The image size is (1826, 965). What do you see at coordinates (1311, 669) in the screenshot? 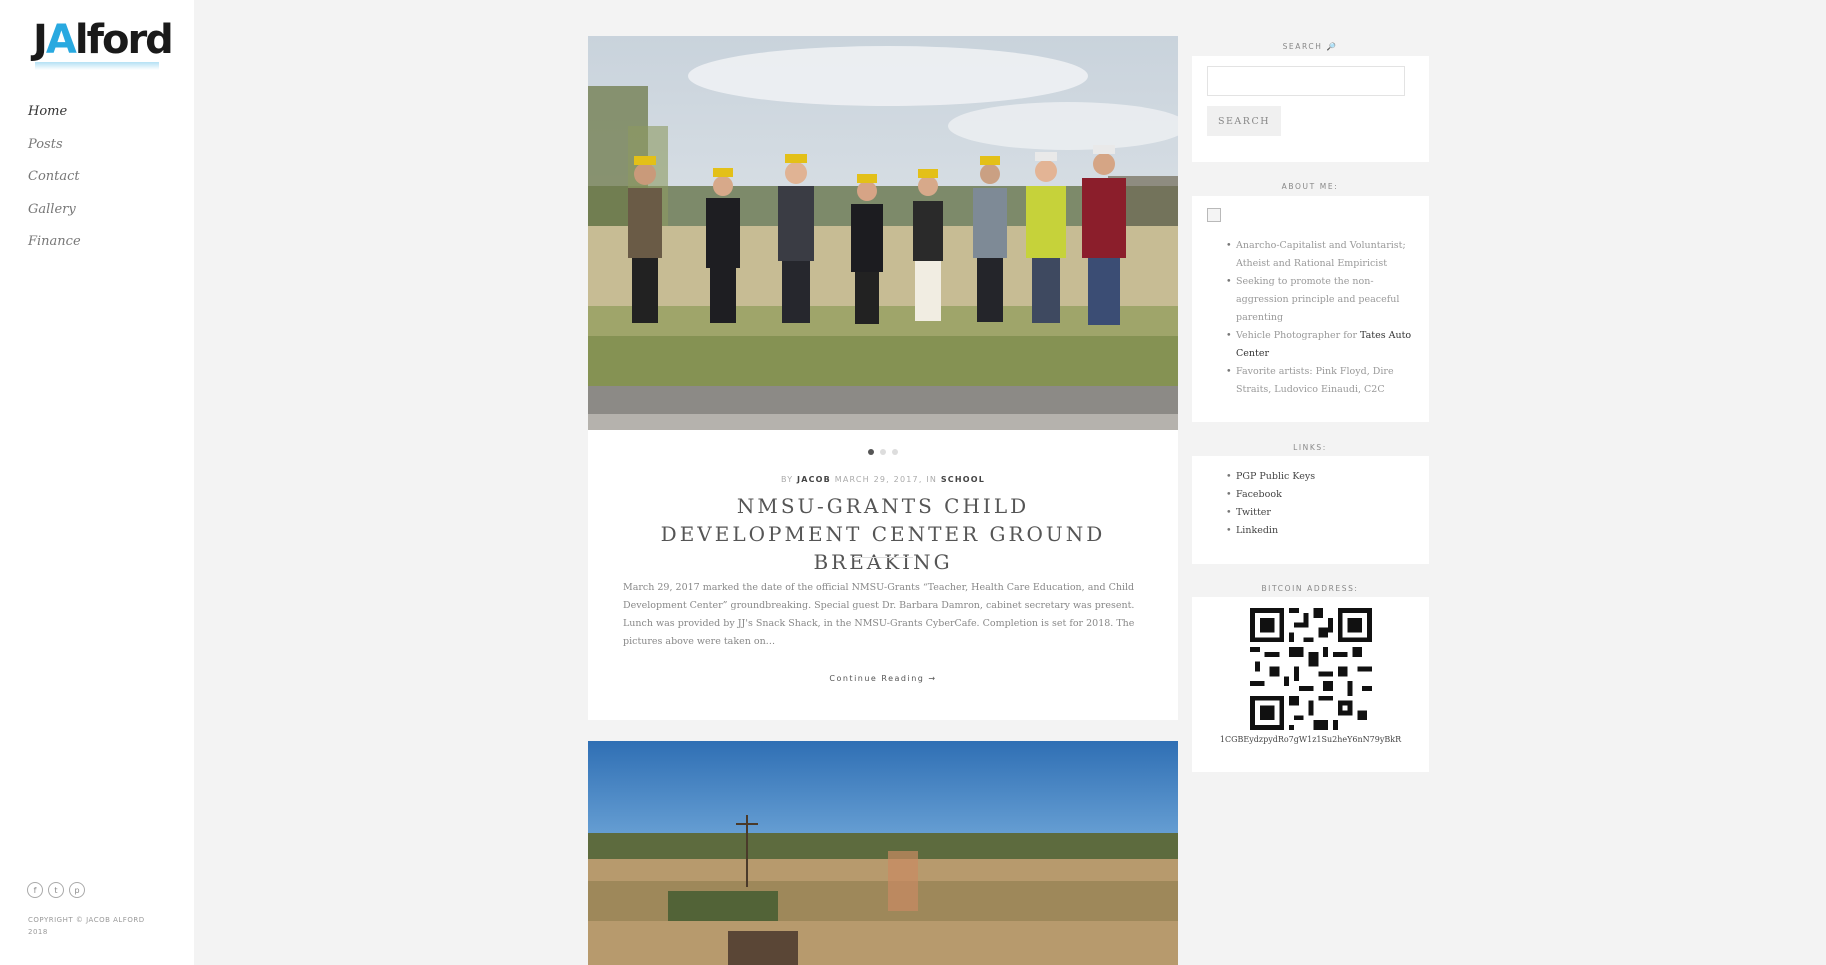
I see `bitcoin-qr-code-icon` at bounding box center [1311, 669].